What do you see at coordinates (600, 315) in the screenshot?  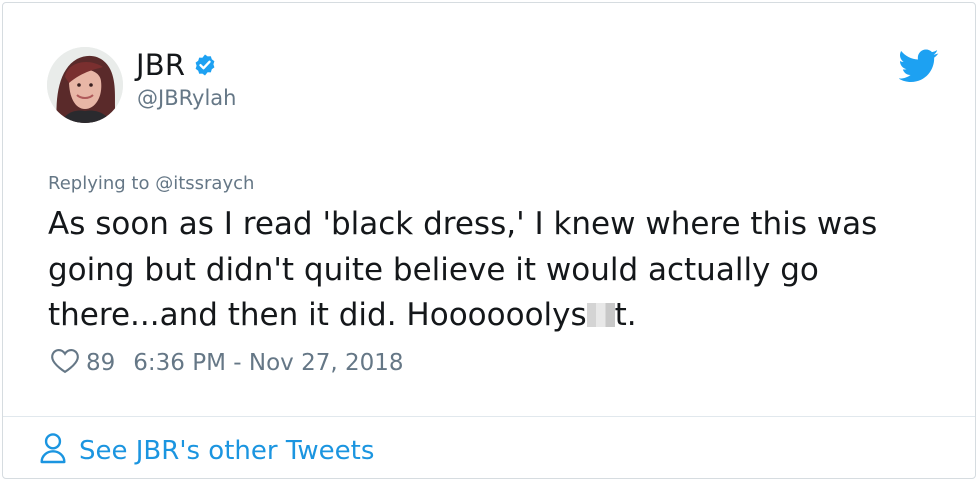 I see `censor-pixelation` at bounding box center [600, 315].